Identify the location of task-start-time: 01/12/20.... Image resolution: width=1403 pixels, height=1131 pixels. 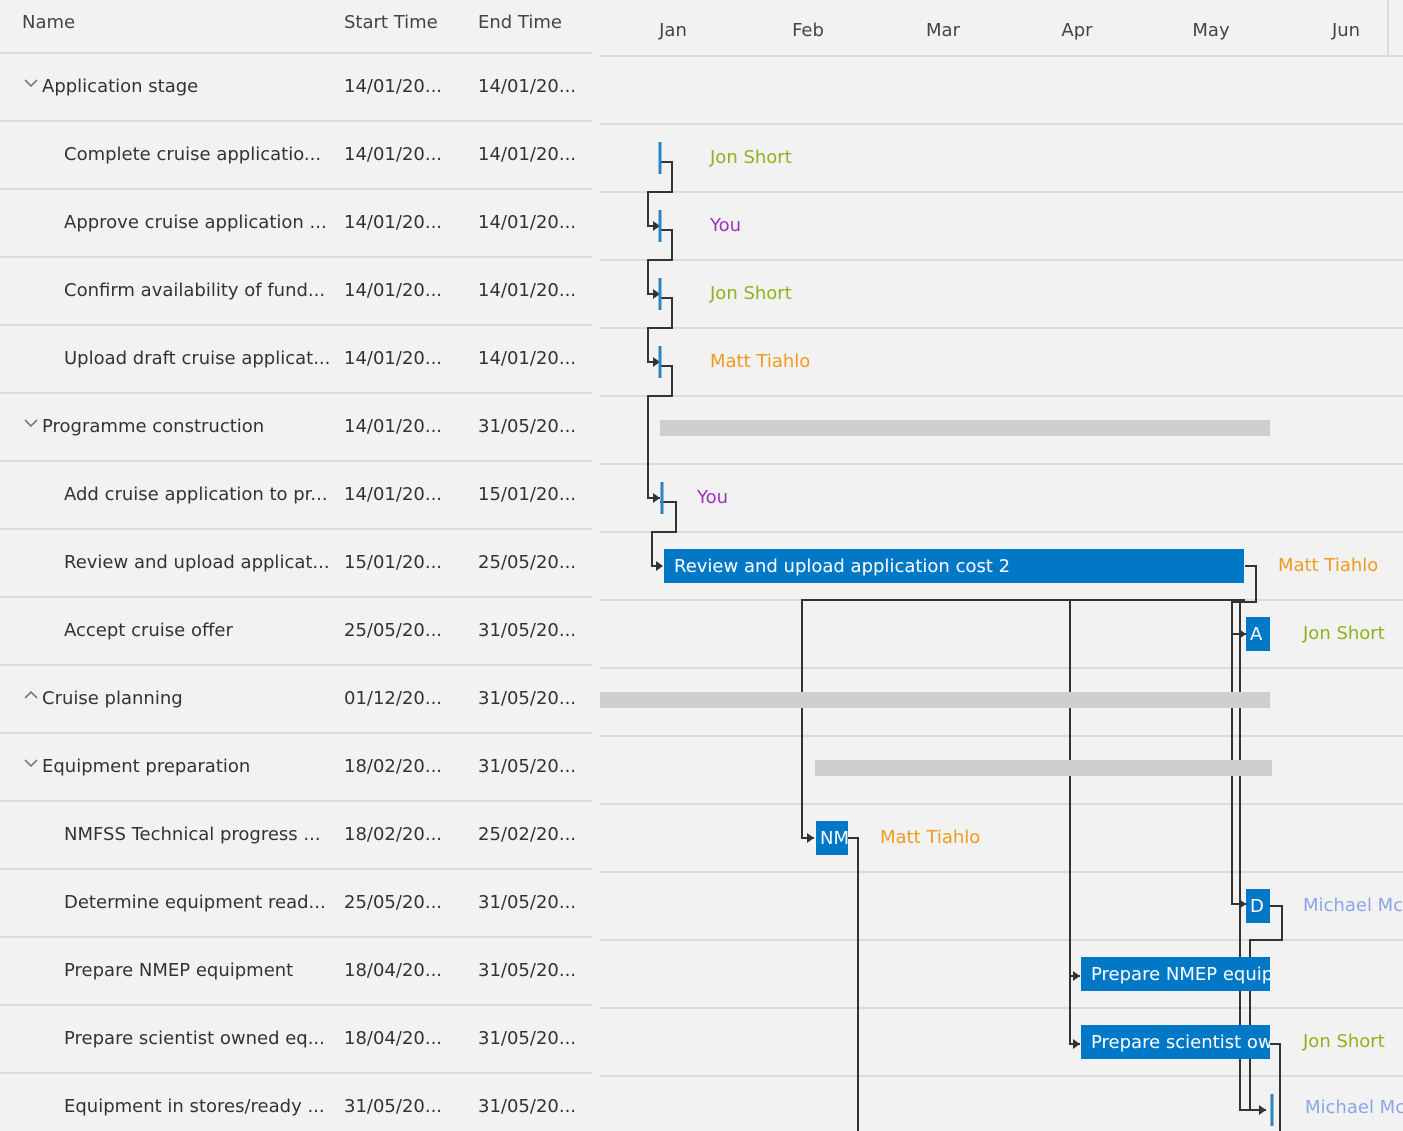
(393, 698).